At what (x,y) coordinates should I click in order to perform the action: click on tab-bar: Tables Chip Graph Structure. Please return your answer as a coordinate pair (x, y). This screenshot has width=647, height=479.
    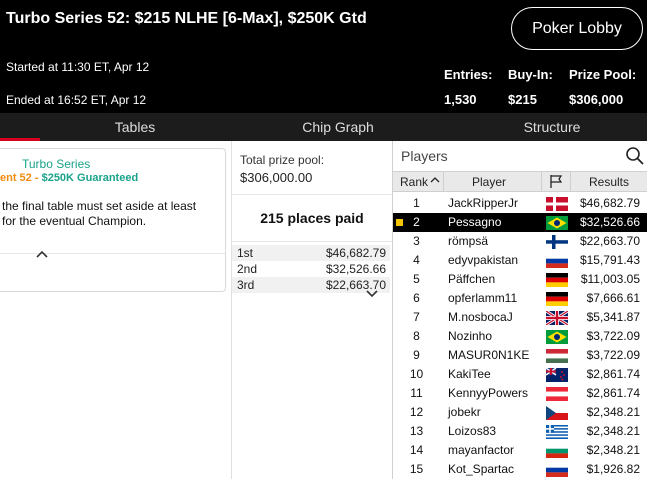
    Looking at the image, I should click on (323, 127).